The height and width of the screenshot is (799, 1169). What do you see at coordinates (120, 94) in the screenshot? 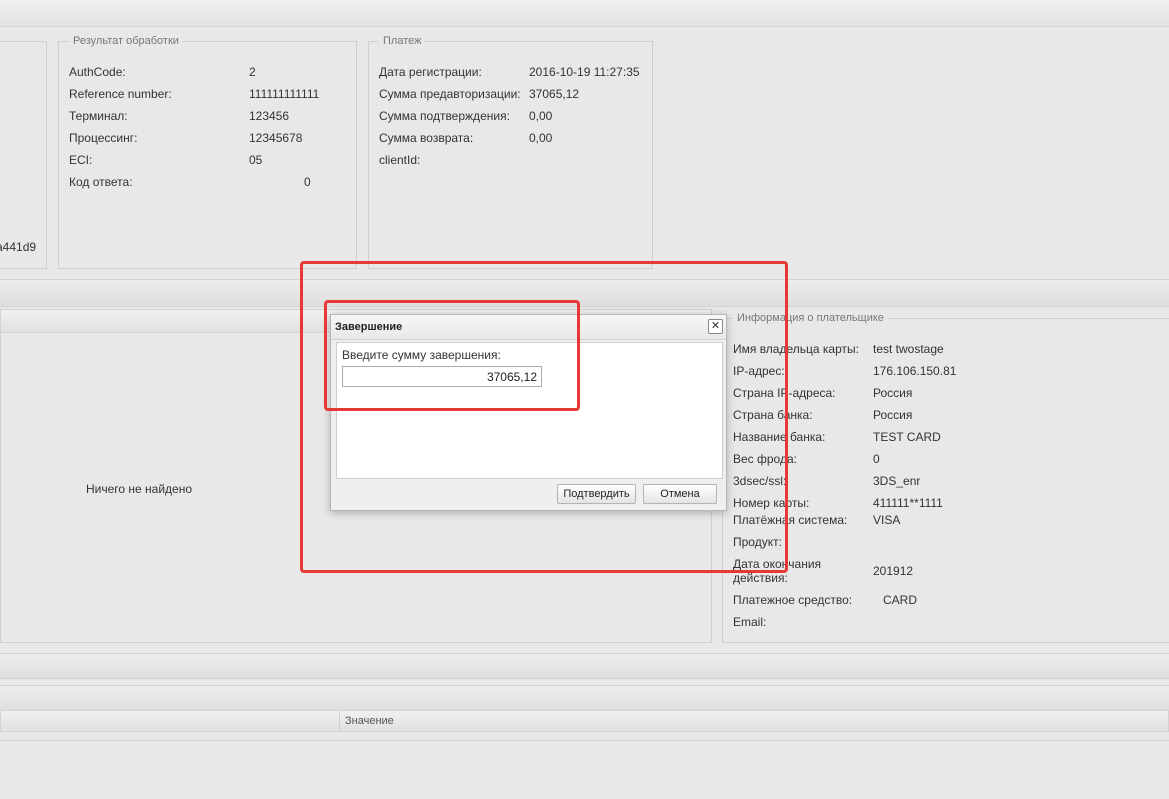
I see `reference-number-label: Reference number:` at bounding box center [120, 94].